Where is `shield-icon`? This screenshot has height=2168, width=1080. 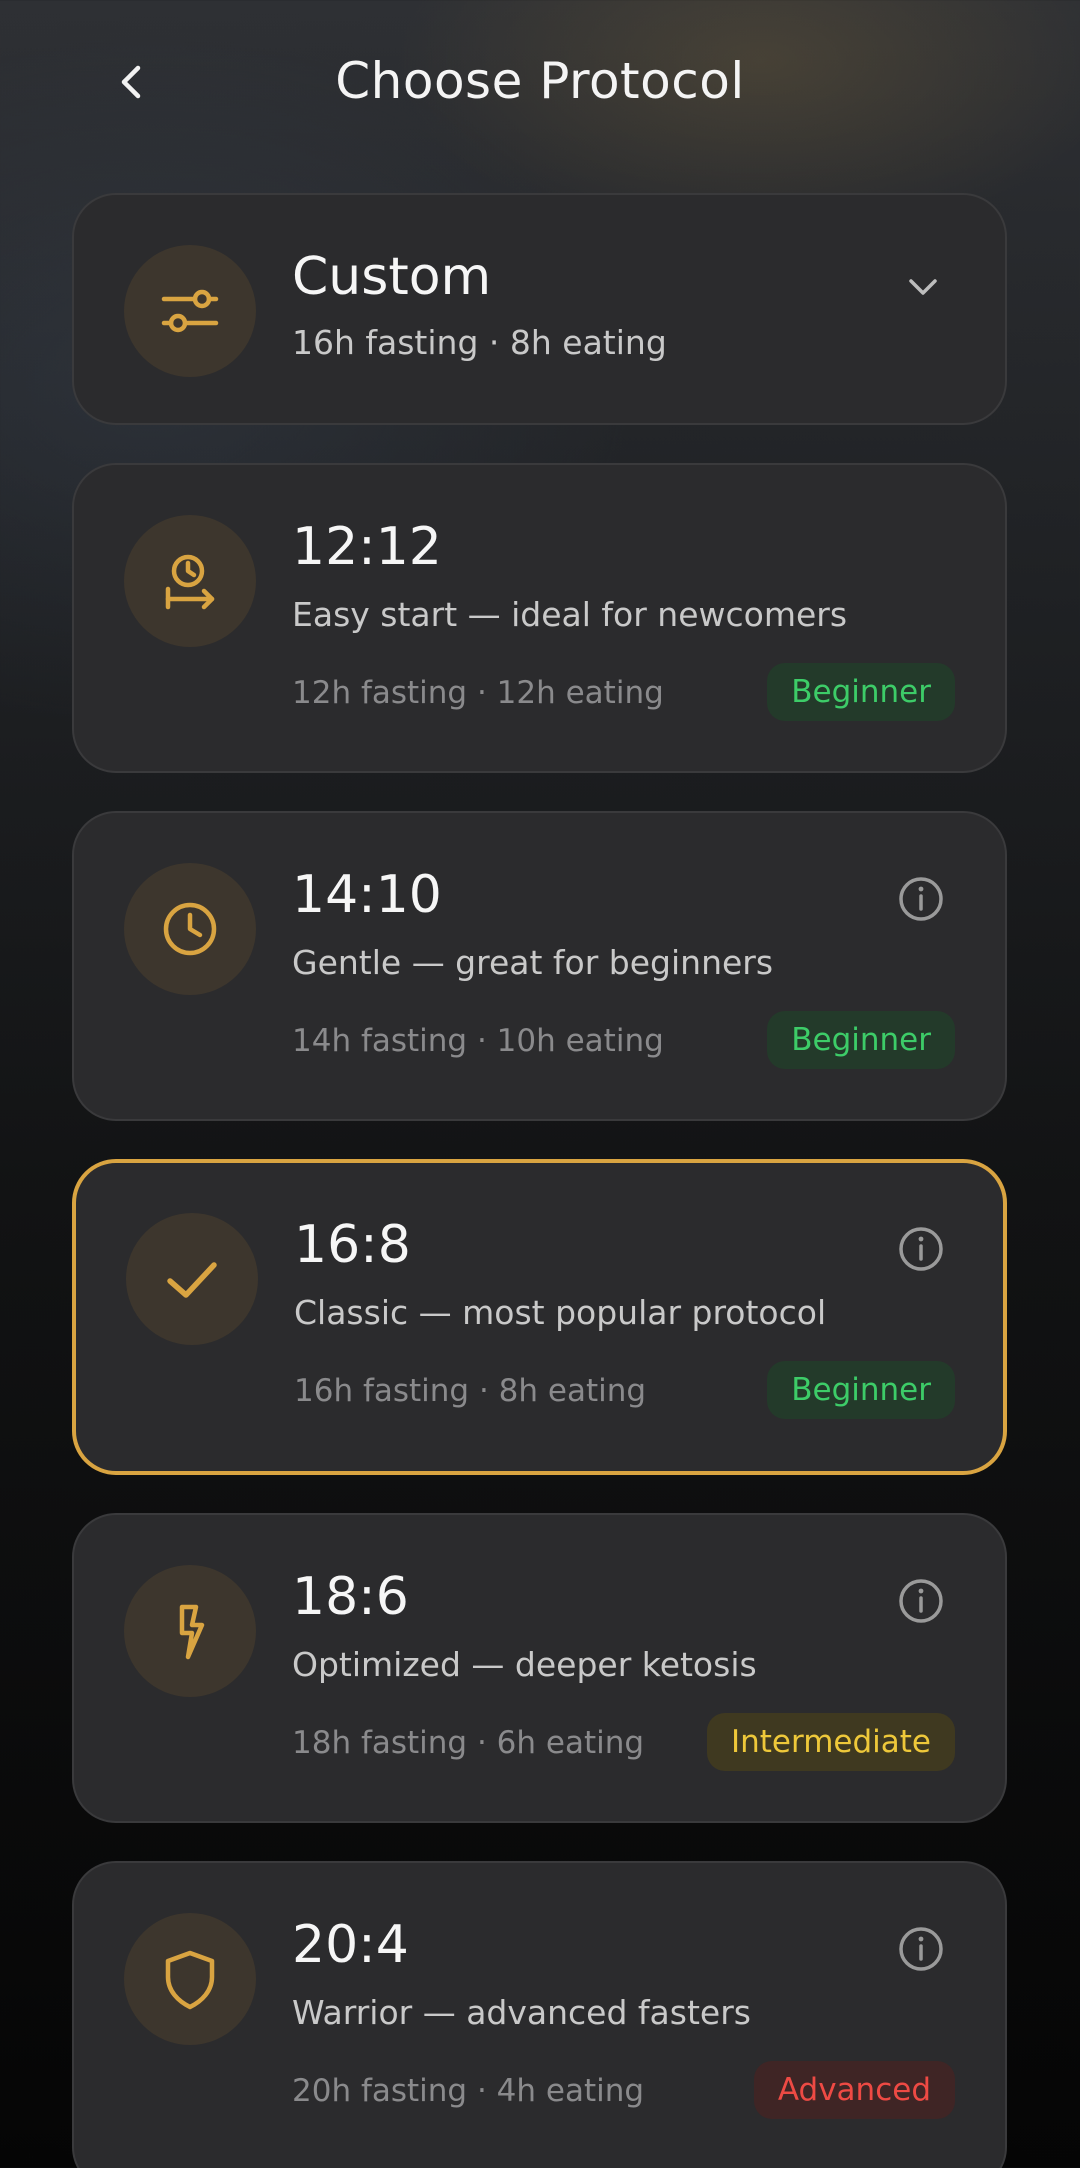 shield-icon is located at coordinates (190, 1980).